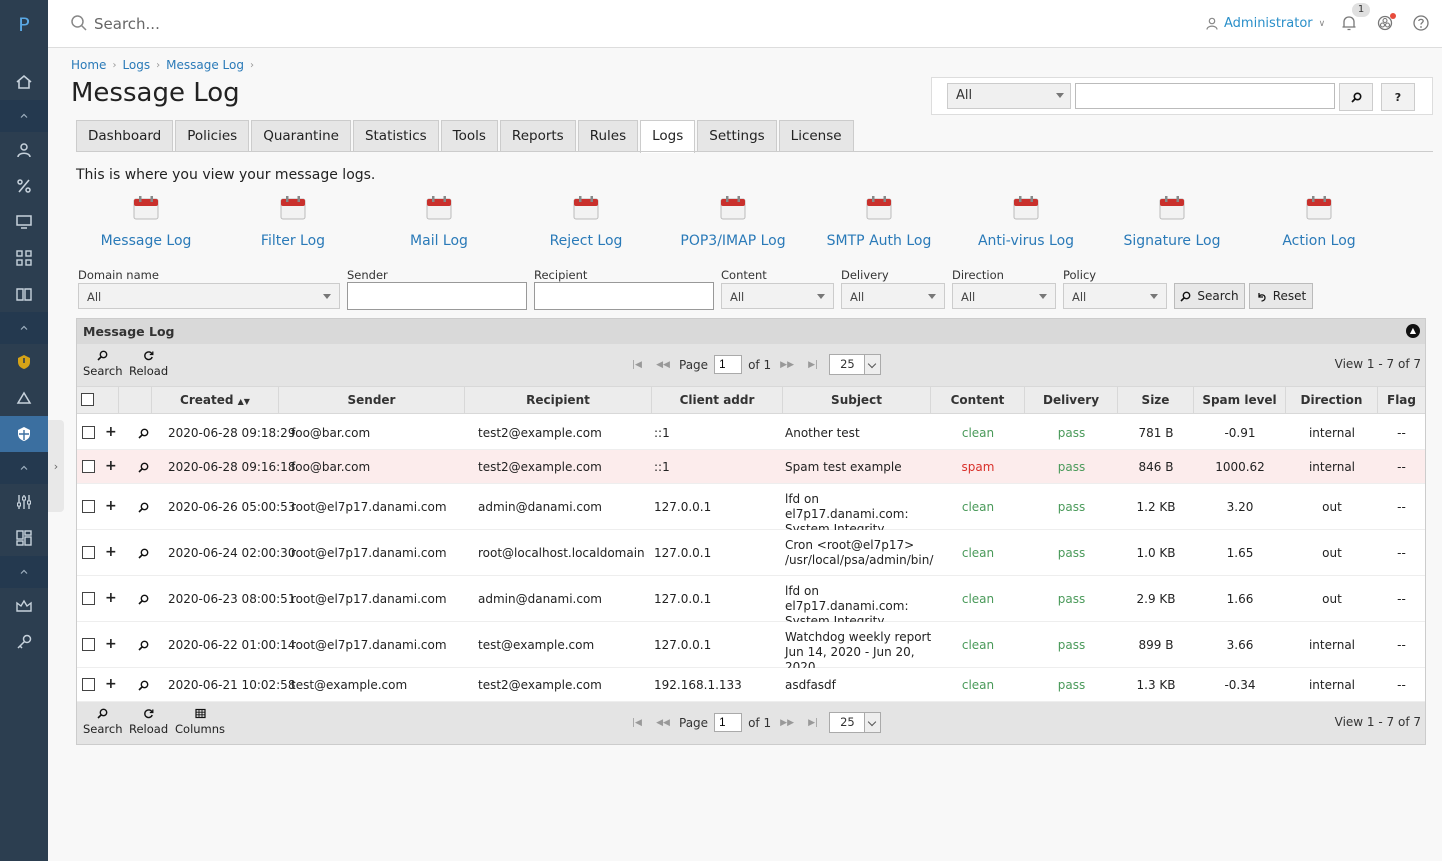  What do you see at coordinates (293, 222) in the screenshot?
I see `log-link-filter: Filter Log` at bounding box center [293, 222].